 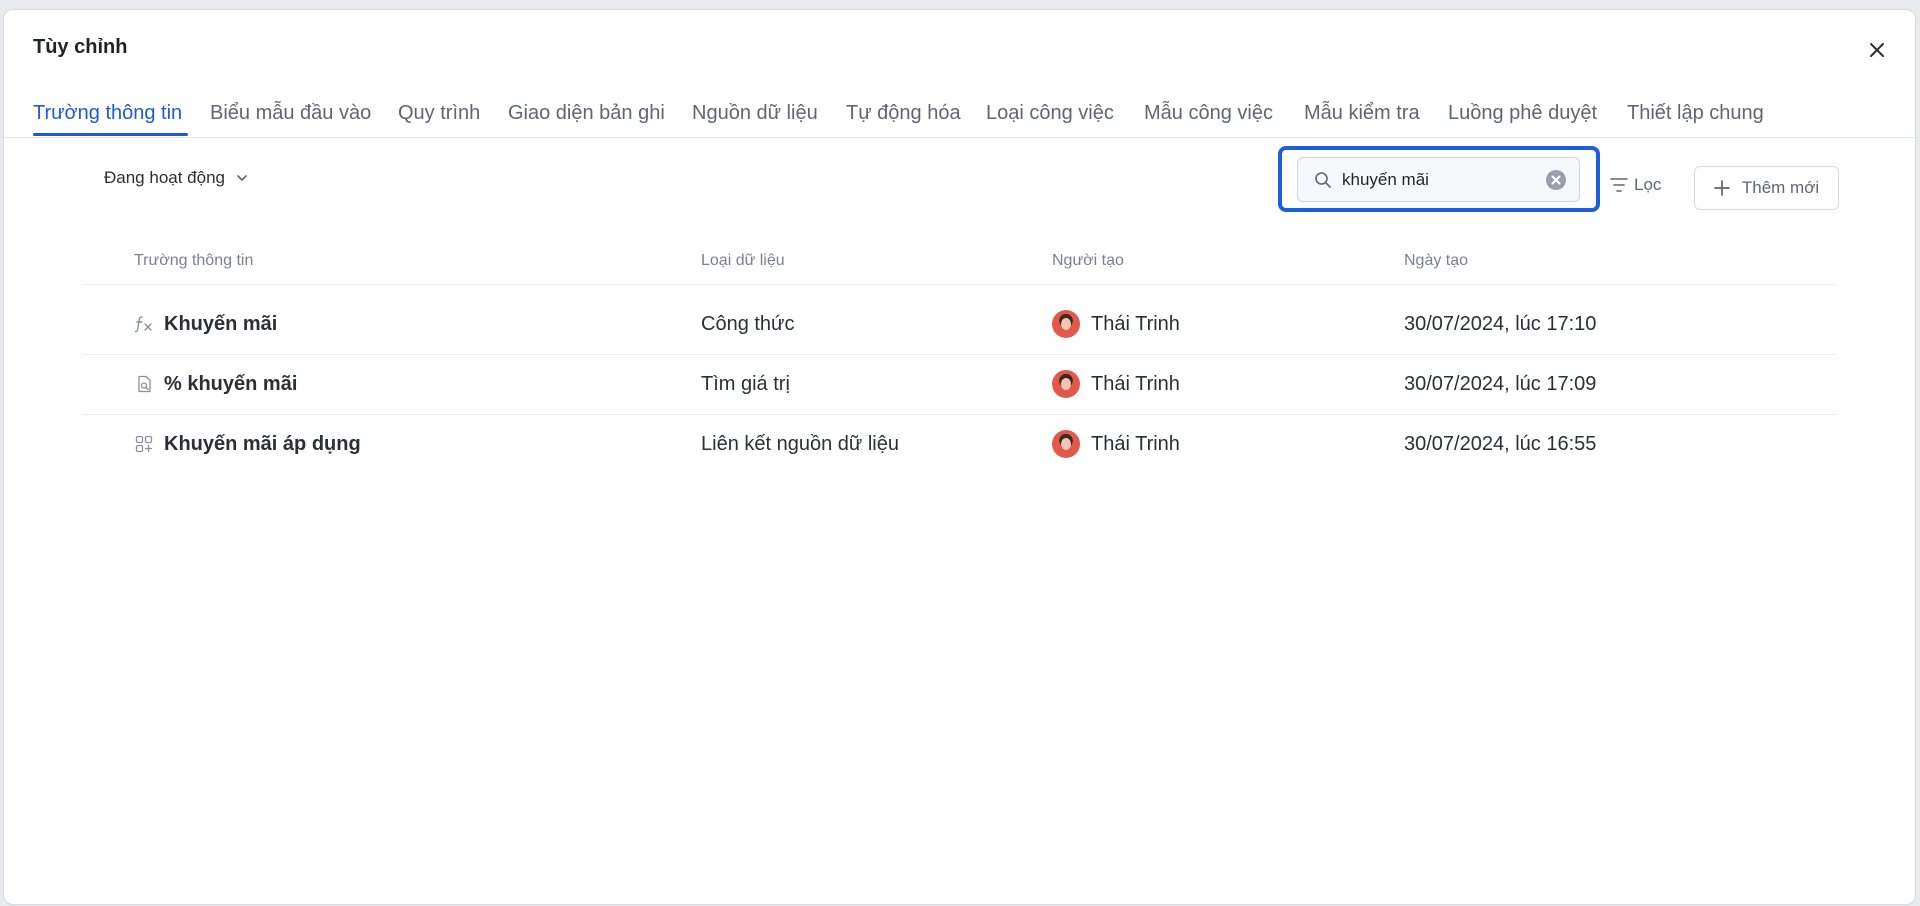 What do you see at coordinates (107, 113) in the screenshot?
I see `tab-truong-thong-tin: Trường thông tin` at bounding box center [107, 113].